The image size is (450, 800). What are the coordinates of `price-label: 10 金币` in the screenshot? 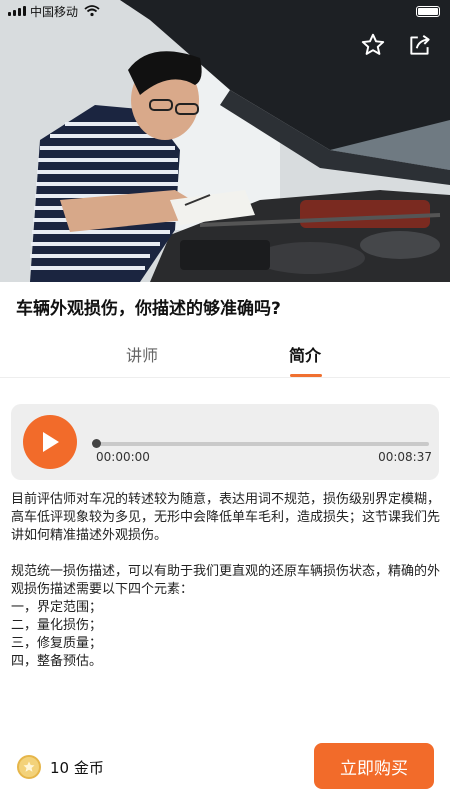 It's located at (77, 768).